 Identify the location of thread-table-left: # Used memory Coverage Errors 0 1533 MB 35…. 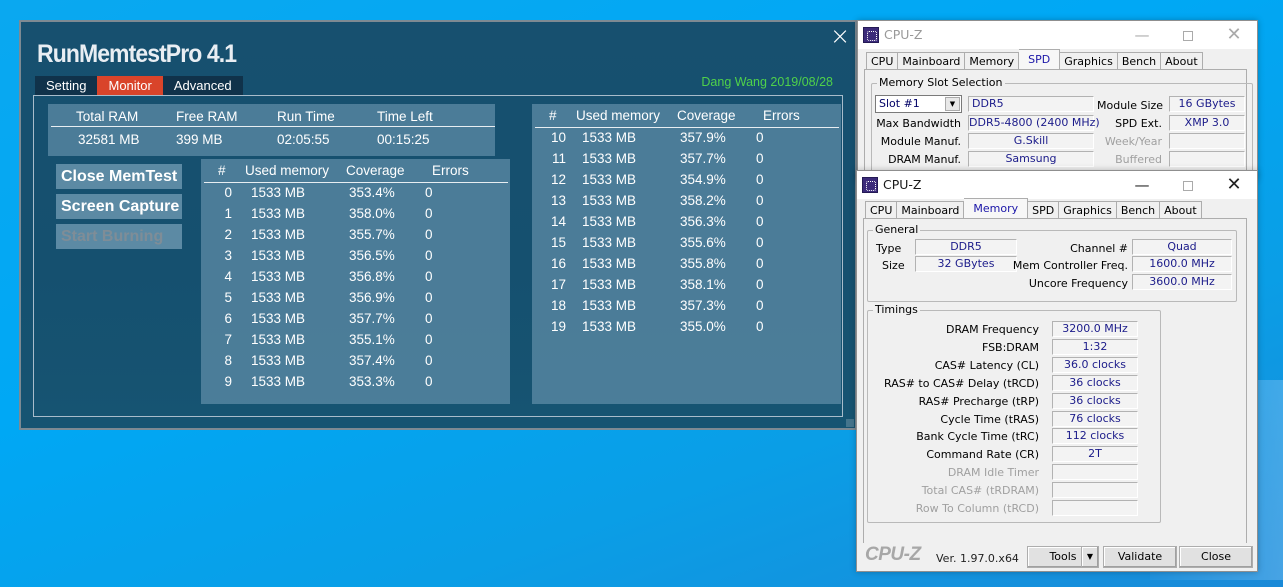
(355, 281).